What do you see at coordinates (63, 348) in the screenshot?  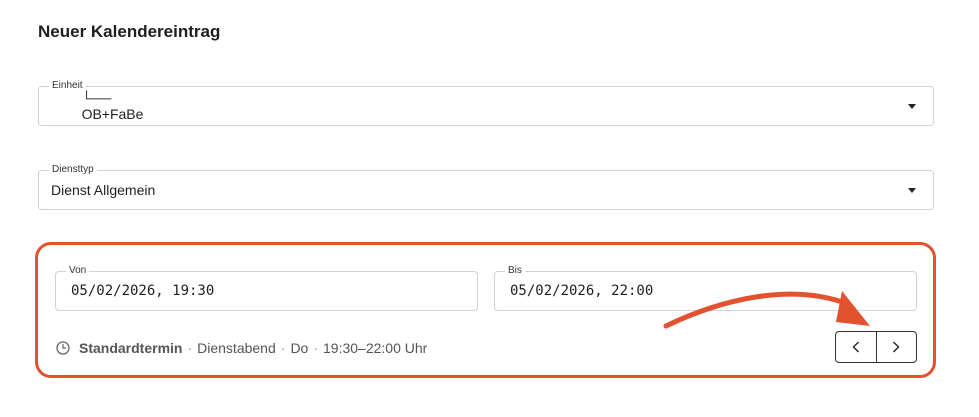 I see `clock-icon` at bounding box center [63, 348].